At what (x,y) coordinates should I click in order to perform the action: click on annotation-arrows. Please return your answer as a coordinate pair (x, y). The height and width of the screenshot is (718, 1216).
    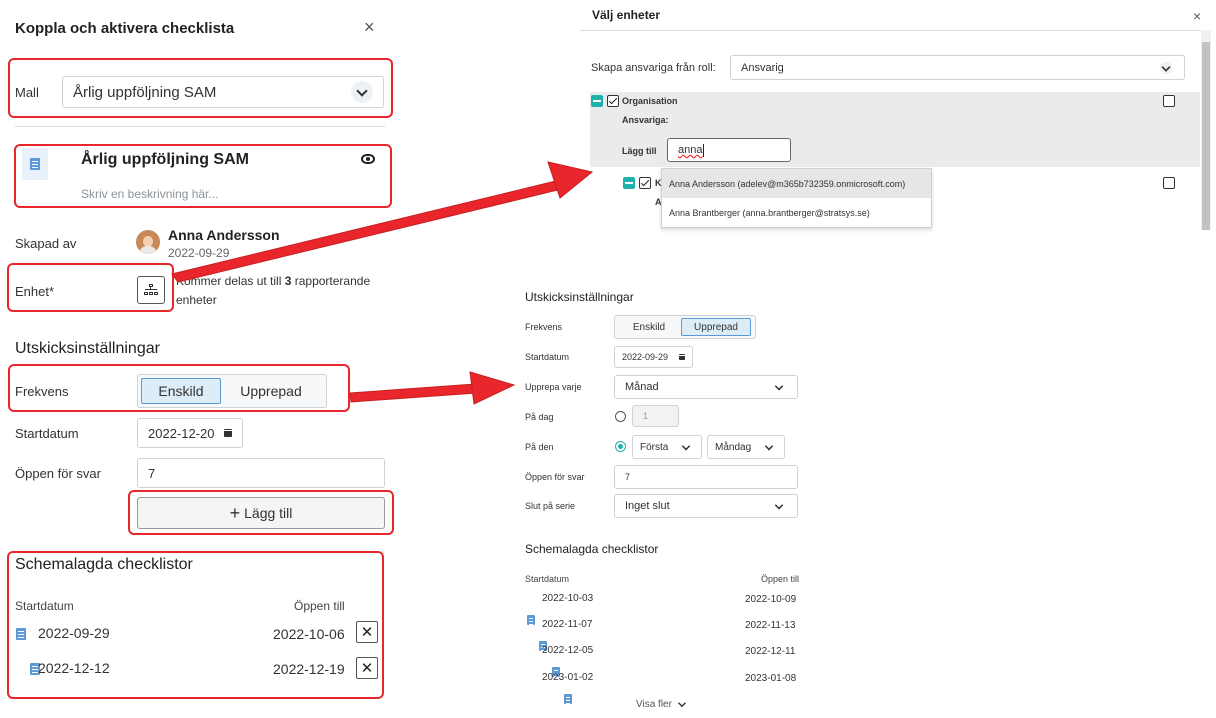
    Looking at the image, I should click on (382, 283).